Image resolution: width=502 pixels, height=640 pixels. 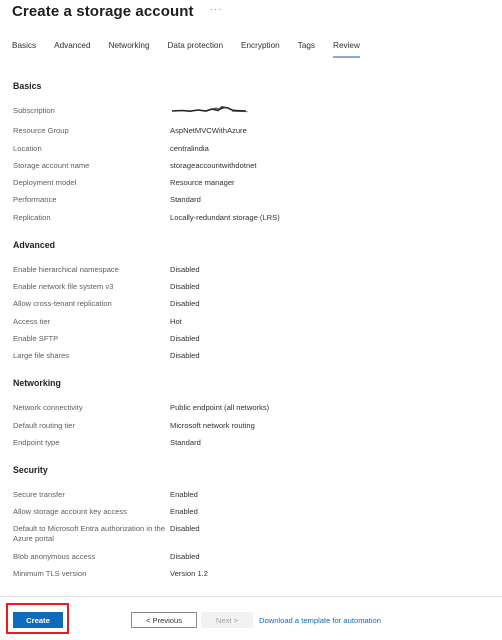 I want to click on summary-row: Performance Standard, so click(x=248, y=200).